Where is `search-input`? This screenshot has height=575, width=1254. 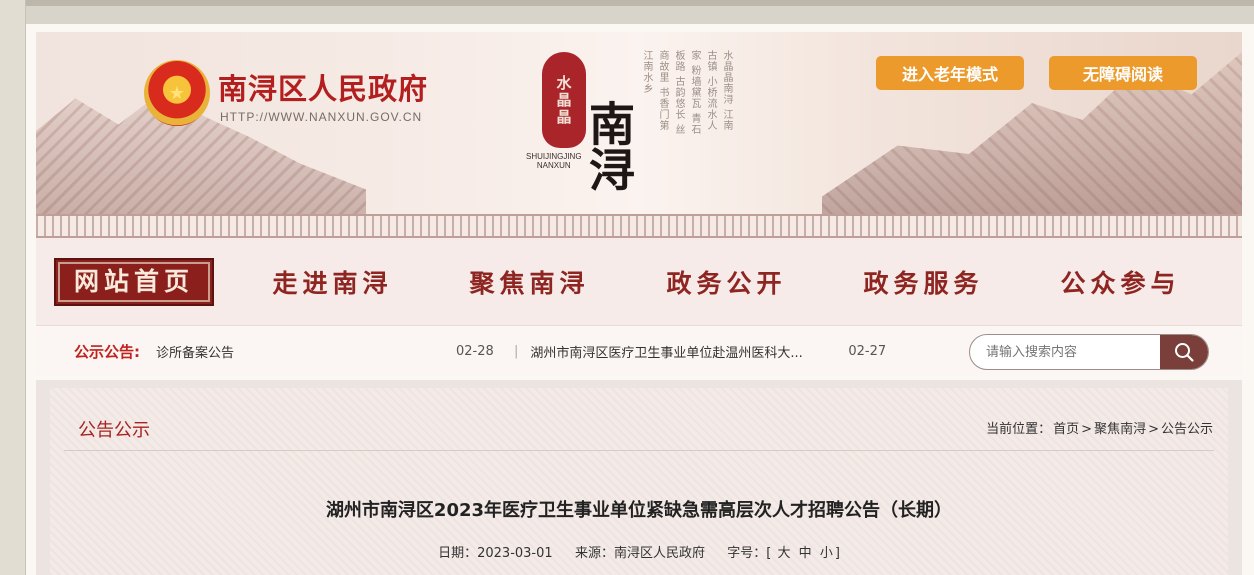 search-input is located at coordinates (1065, 352).